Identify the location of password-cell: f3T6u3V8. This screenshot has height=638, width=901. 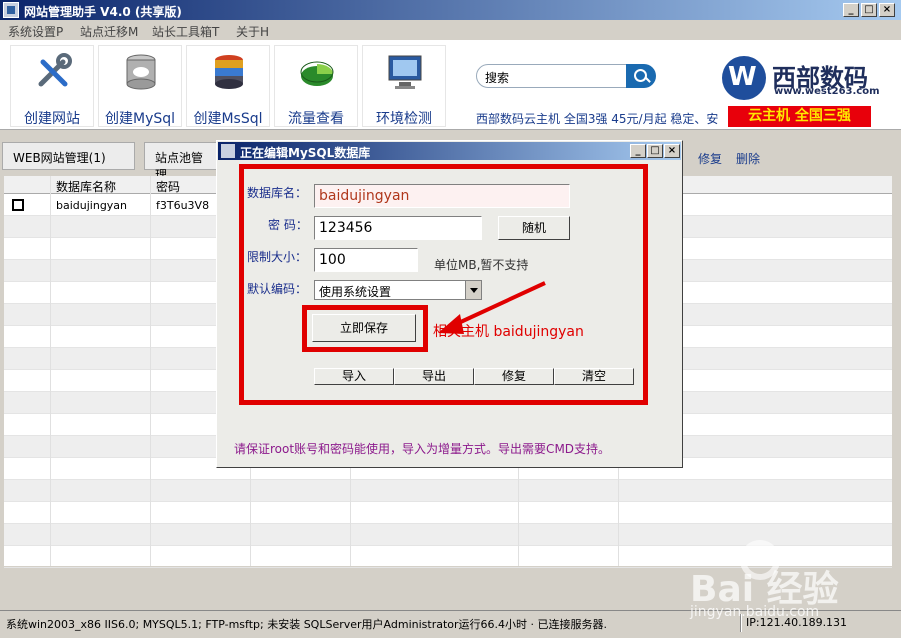
(183, 205).